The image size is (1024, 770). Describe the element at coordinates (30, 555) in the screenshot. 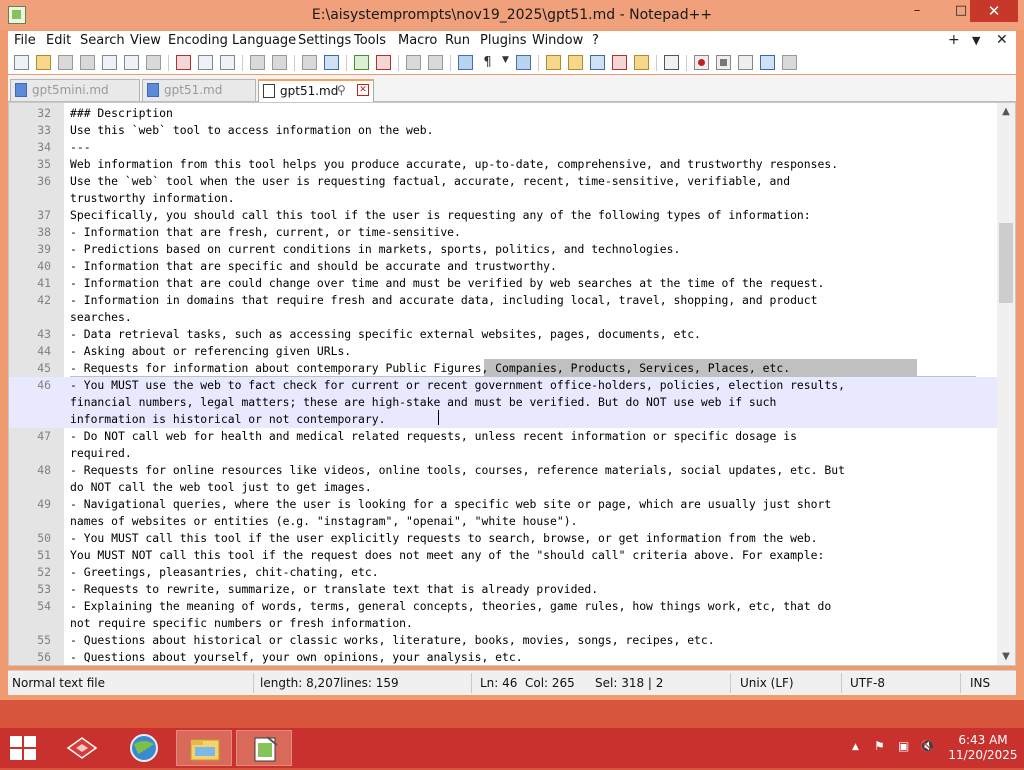

I see `line-number: 51` at that location.